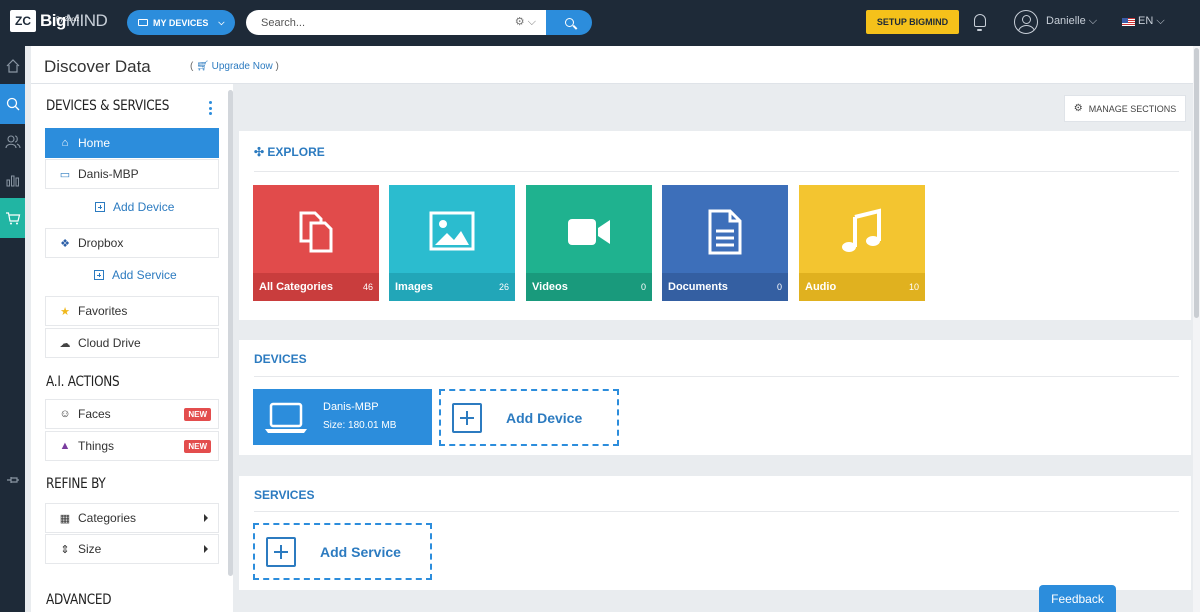 The width and height of the screenshot is (1200, 612). Describe the element at coordinates (65, 414) in the screenshot. I see `smiley-icon: ☺` at that location.